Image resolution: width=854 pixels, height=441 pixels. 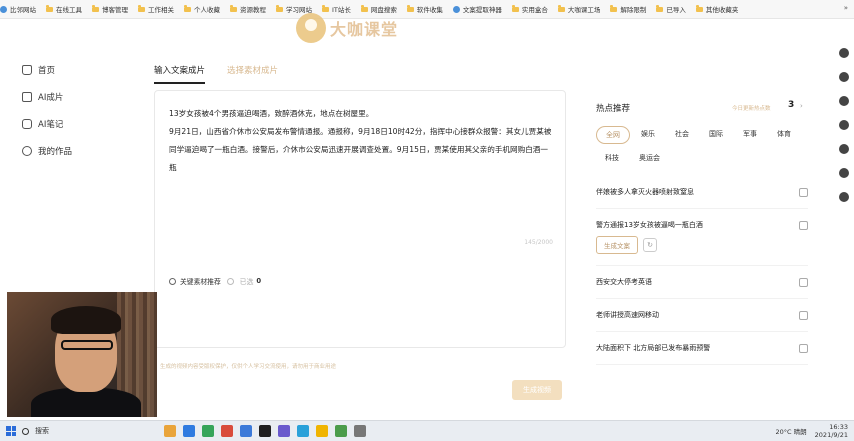 I want to click on bookmark-item: 实用盒合, so click(x=529, y=9).